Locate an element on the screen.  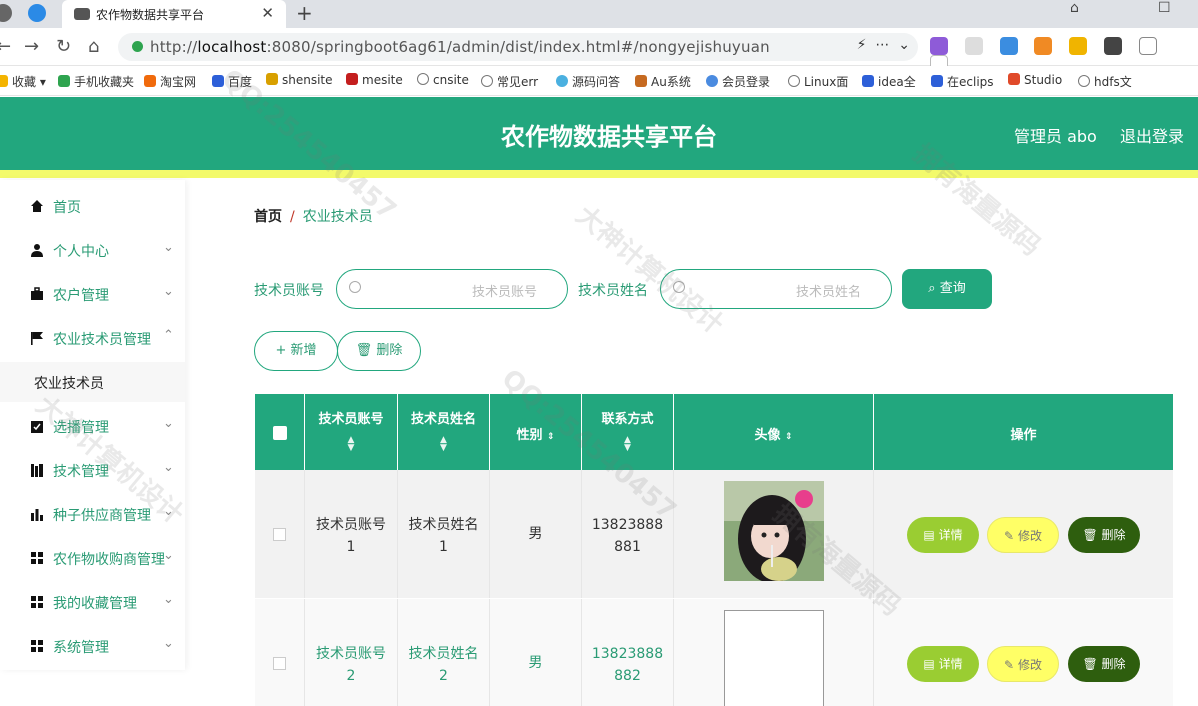
sidebar-item-farmer: 农户管理 ⌄ is located at coordinates (92, 294).